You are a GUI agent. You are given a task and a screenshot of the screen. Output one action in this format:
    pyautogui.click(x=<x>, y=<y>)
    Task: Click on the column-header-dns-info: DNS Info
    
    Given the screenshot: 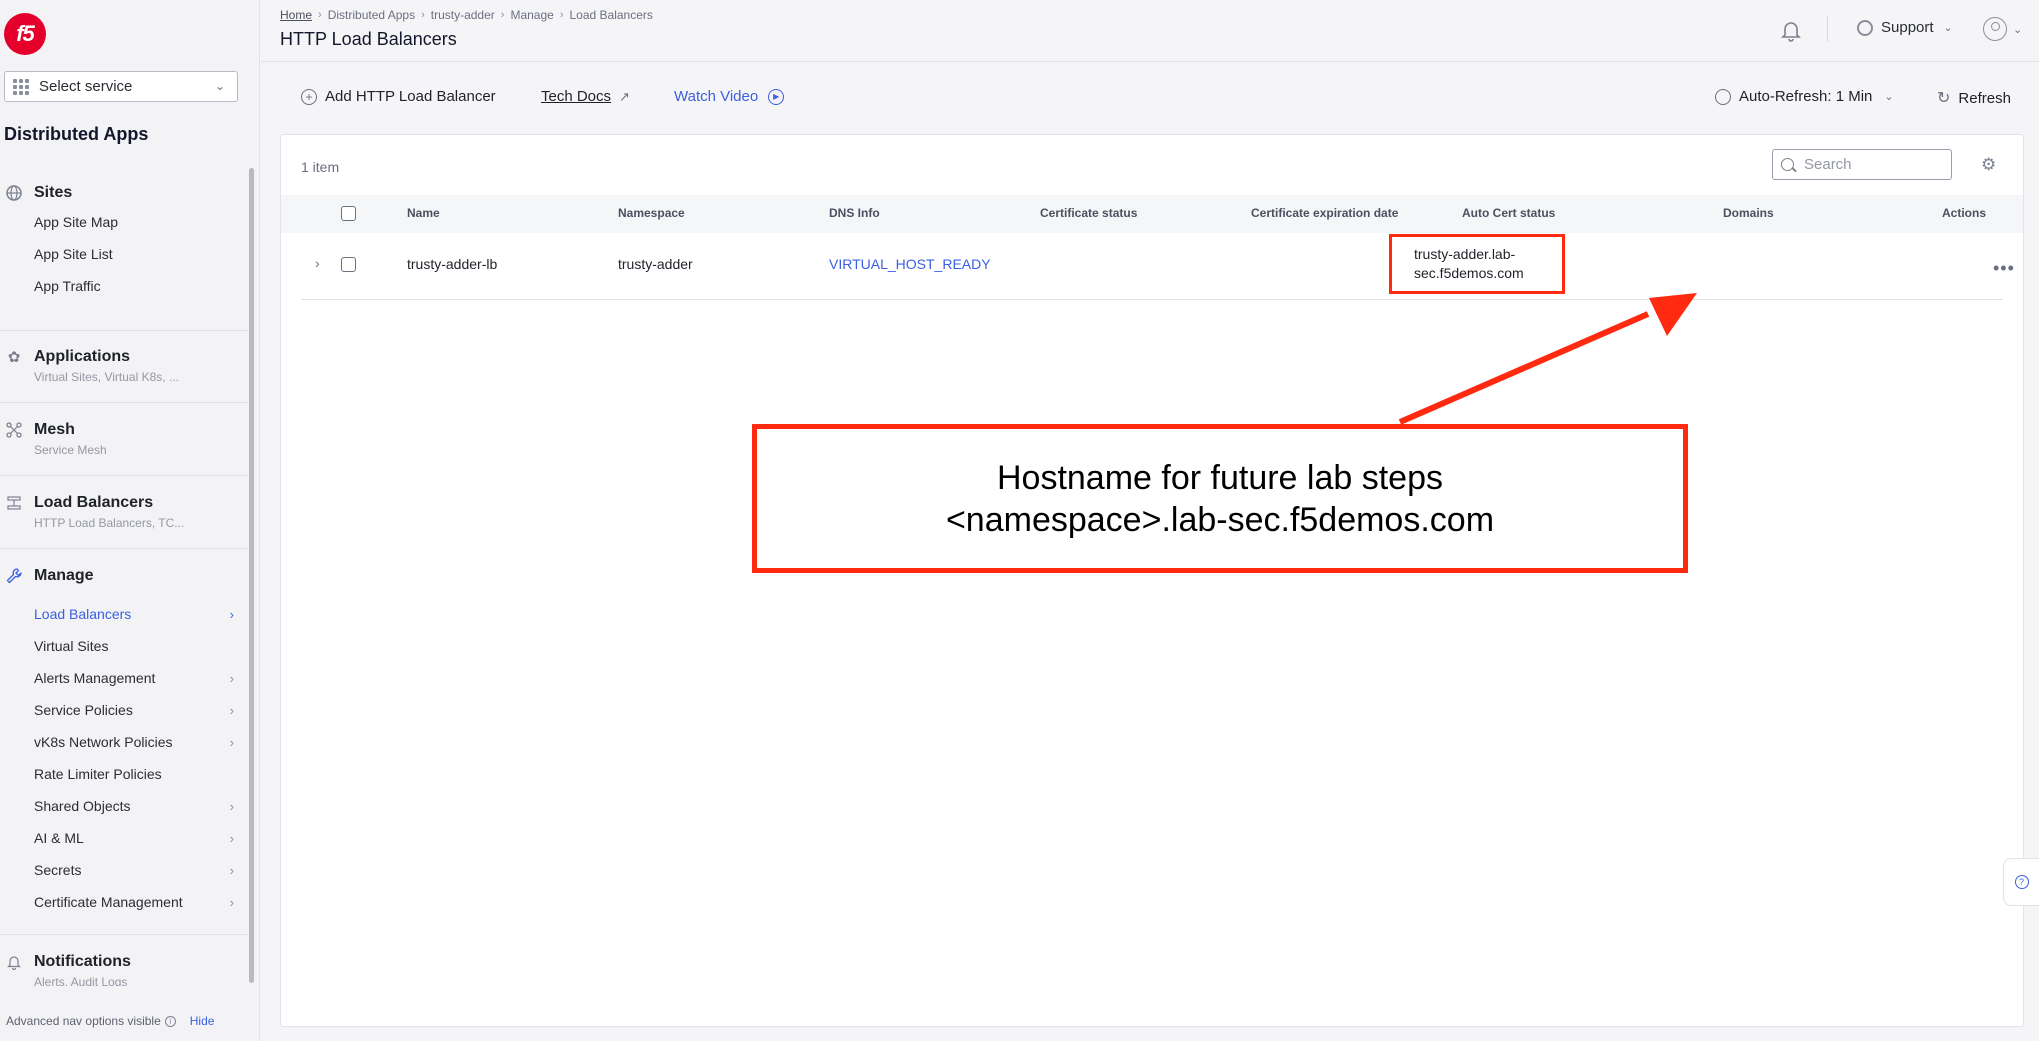 What is the action you would take?
    pyautogui.click(x=854, y=213)
    